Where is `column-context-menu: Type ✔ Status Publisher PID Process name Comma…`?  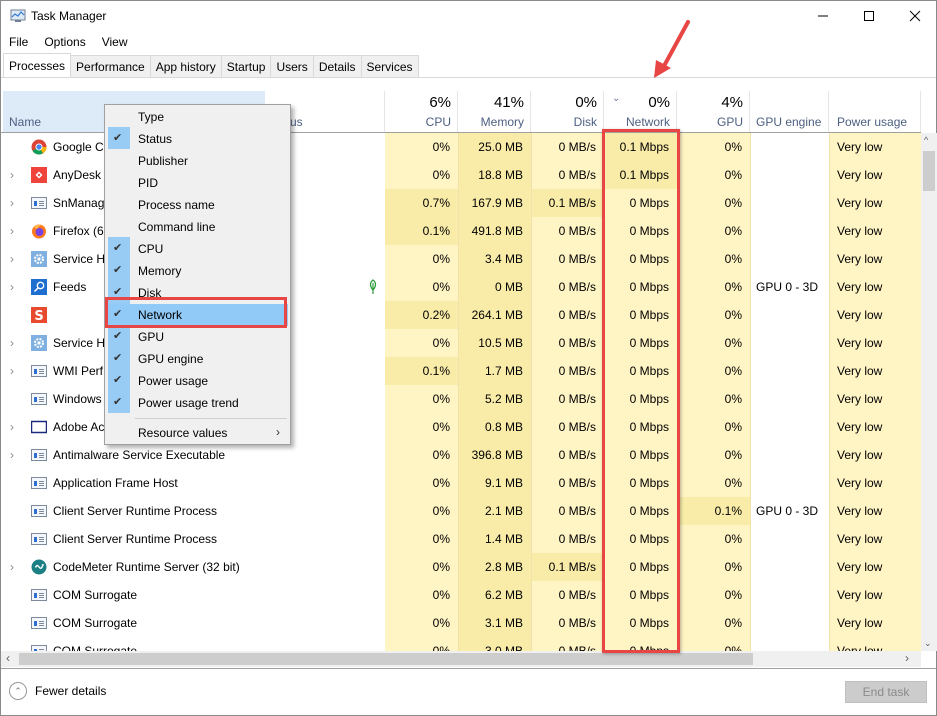 column-context-menu: Type ✔ Status Publisher PID Process name Comma… is located at coordinates (197, 274).